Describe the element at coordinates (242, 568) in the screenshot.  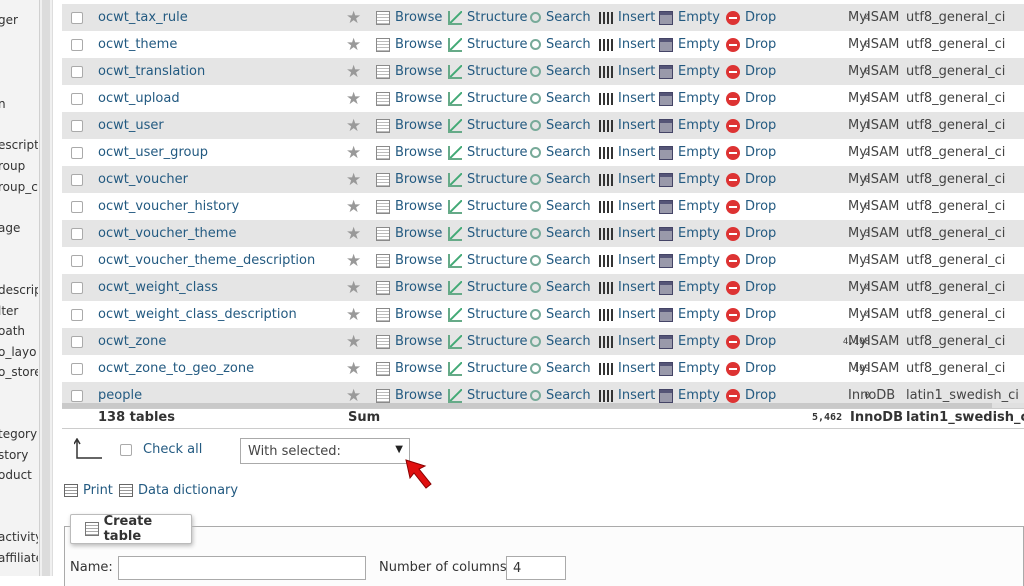
I see `table-name-input` at that location.